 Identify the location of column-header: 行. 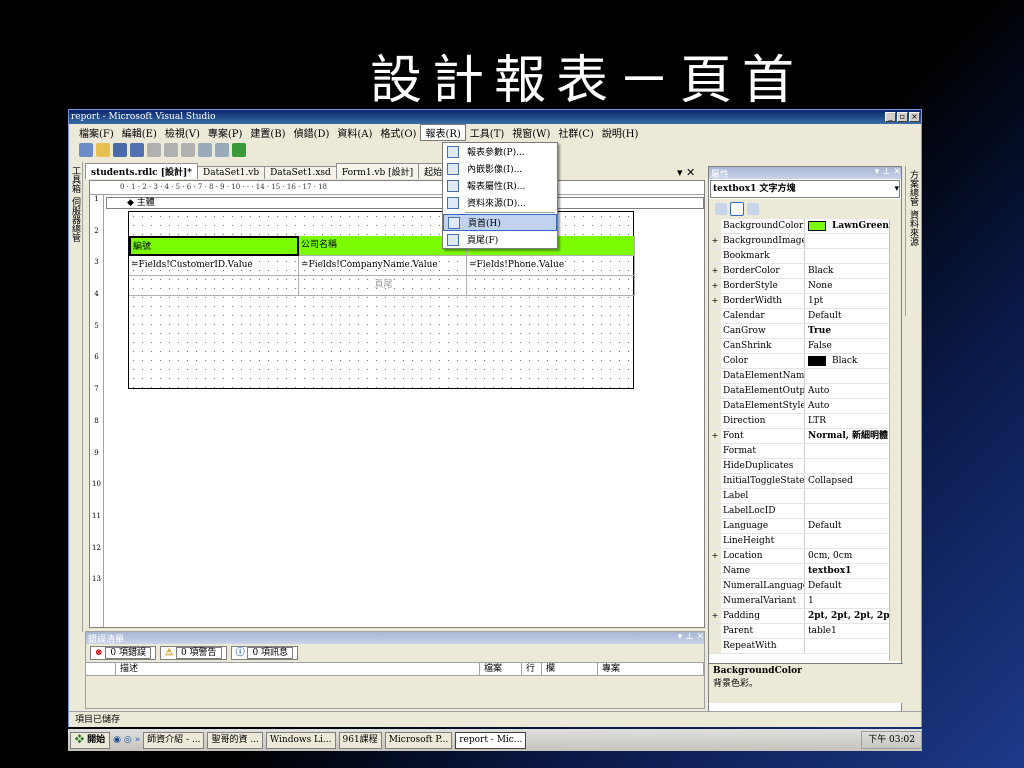
(532, 669).